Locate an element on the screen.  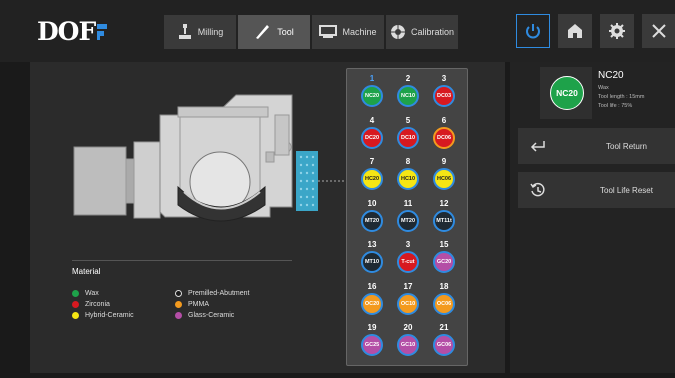
power-button is located at coordinates (533, 31).